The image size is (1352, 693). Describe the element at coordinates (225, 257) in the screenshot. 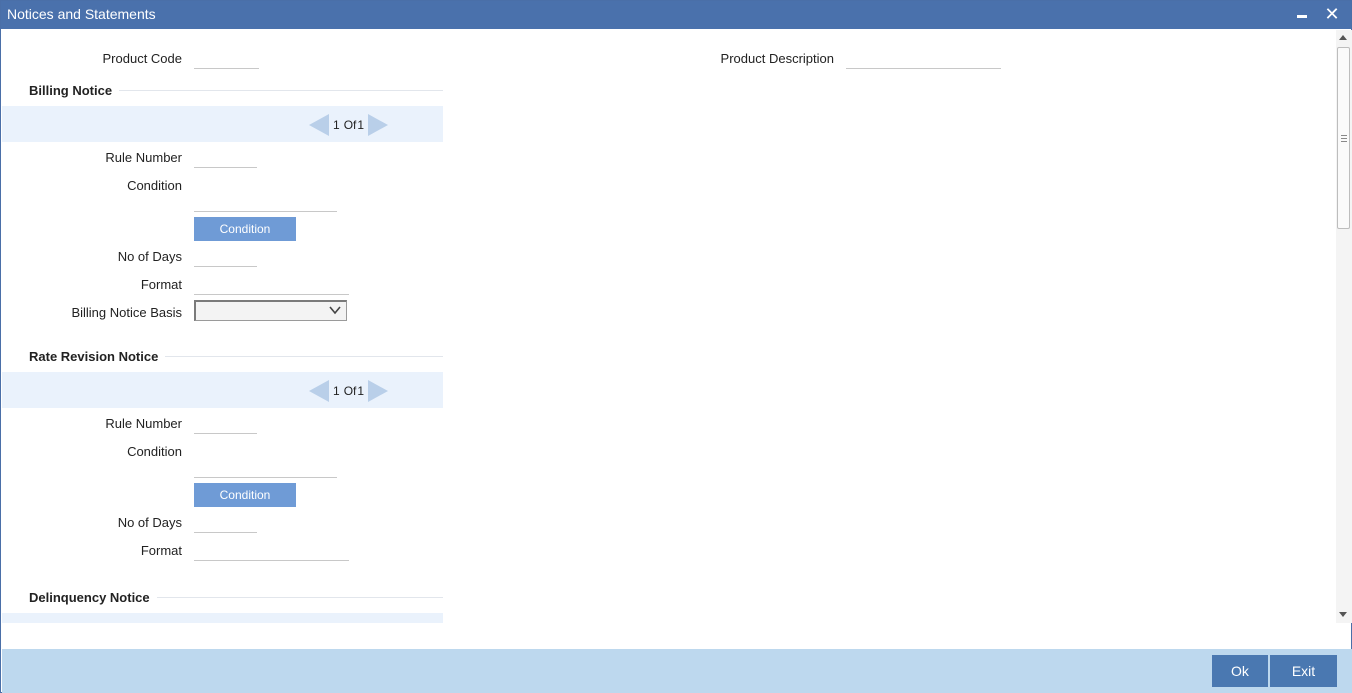

I see `billing-no-of-days-field` at that location.